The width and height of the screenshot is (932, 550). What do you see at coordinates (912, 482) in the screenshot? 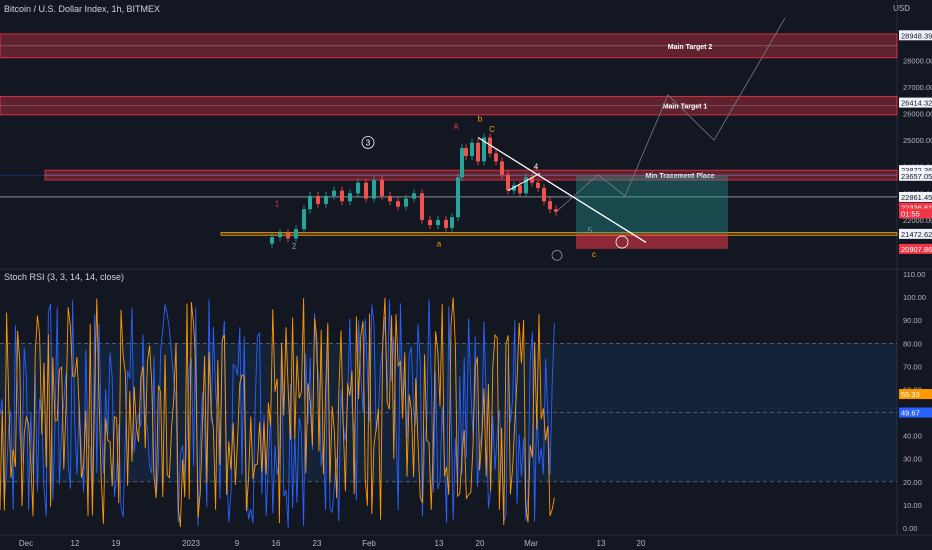
I see `stoch-tick-label: 20.00` at bounding box center [912, 482].